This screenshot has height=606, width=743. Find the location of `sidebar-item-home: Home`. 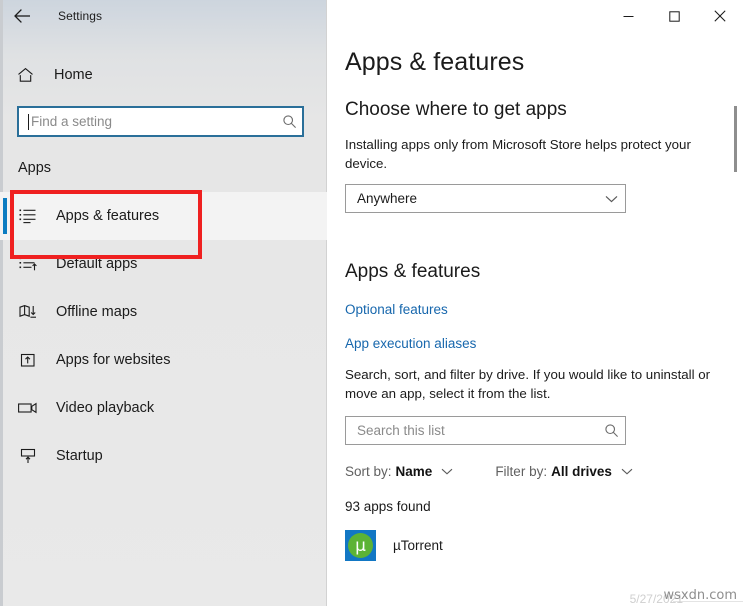

sidebar-item-home: Home is located at coordinates (163, 75).